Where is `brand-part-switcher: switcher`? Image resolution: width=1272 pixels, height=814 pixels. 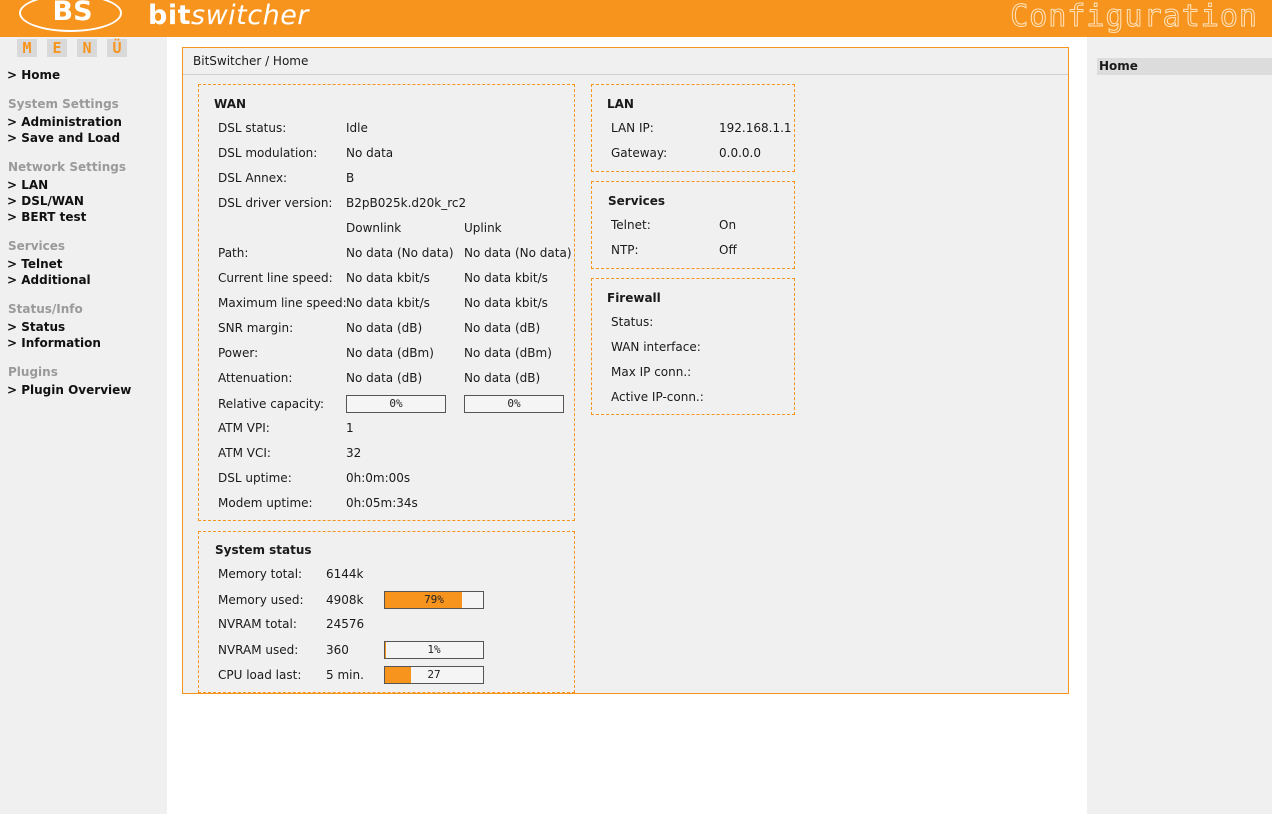 brand-part-switcher: switcher is located at coordinates (250, 15).